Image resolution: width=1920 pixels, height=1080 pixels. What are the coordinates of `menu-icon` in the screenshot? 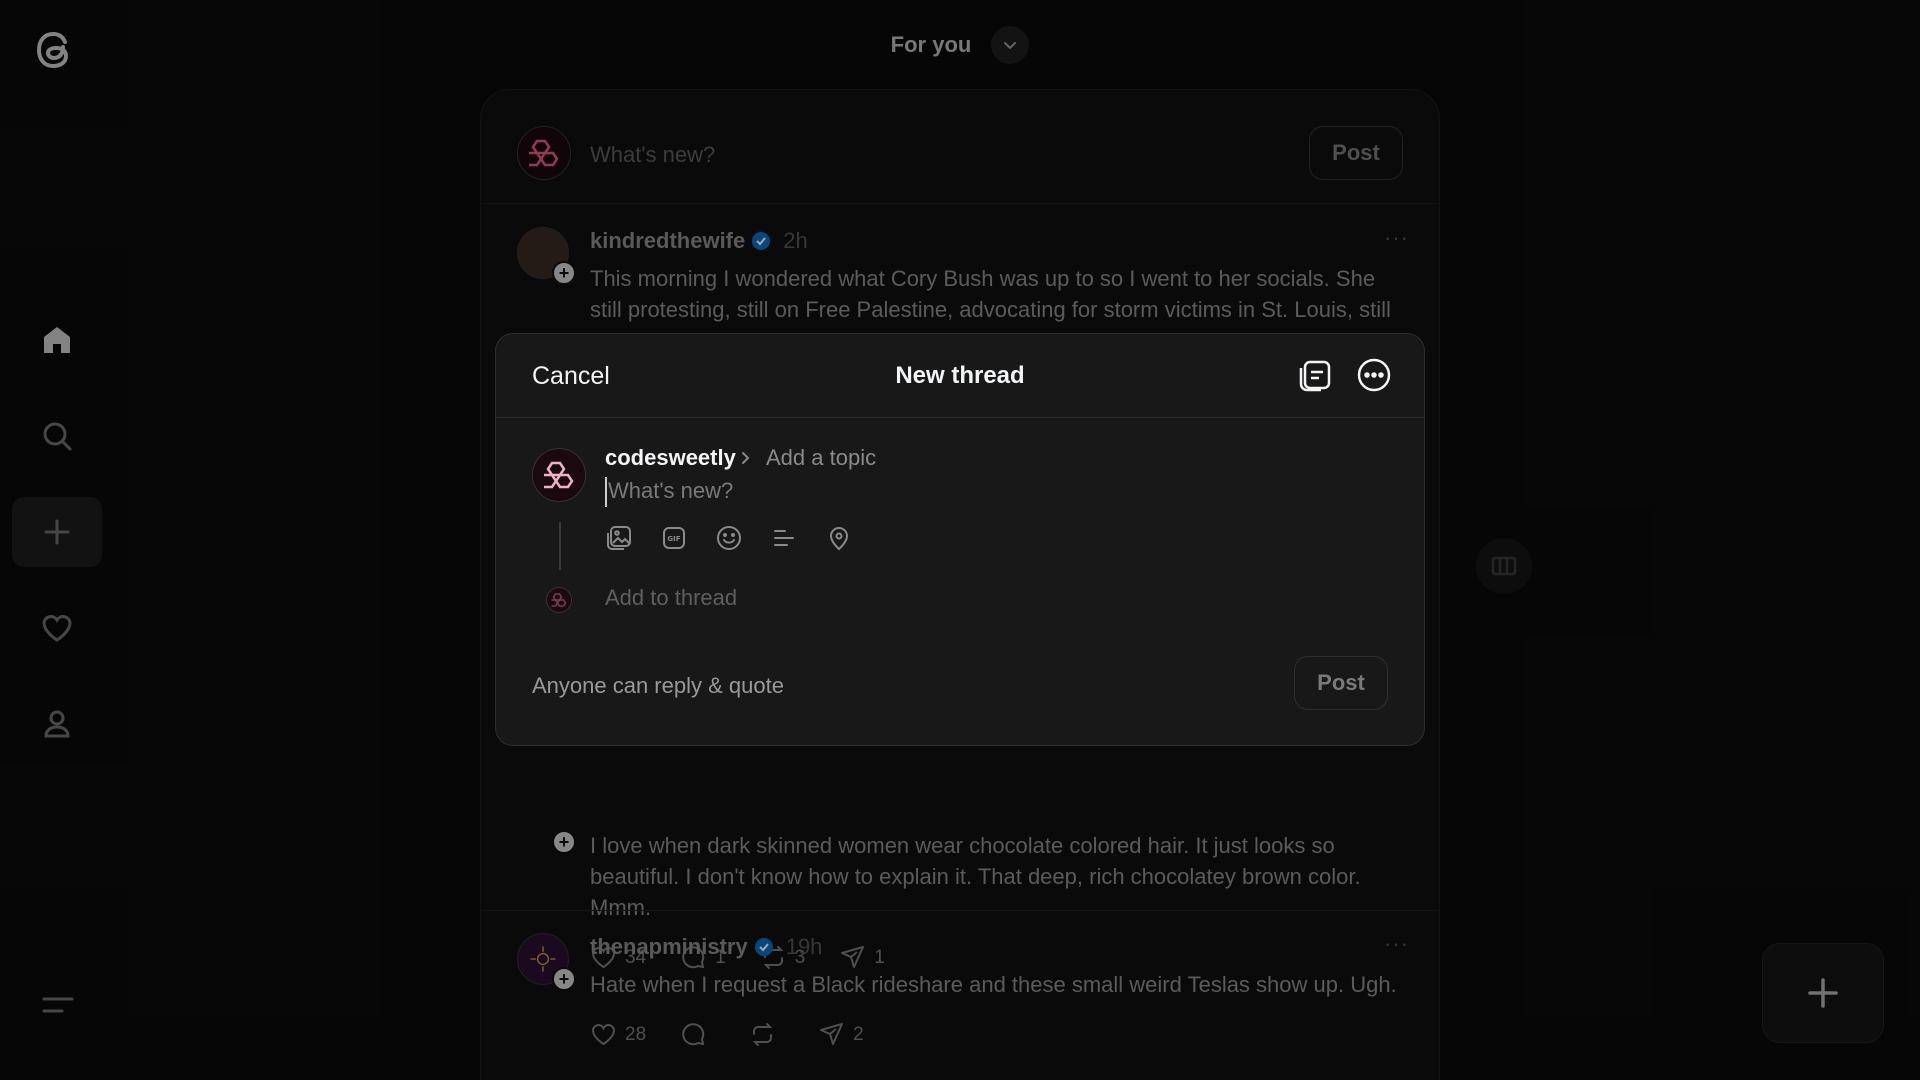 It's located at (58, 1005).